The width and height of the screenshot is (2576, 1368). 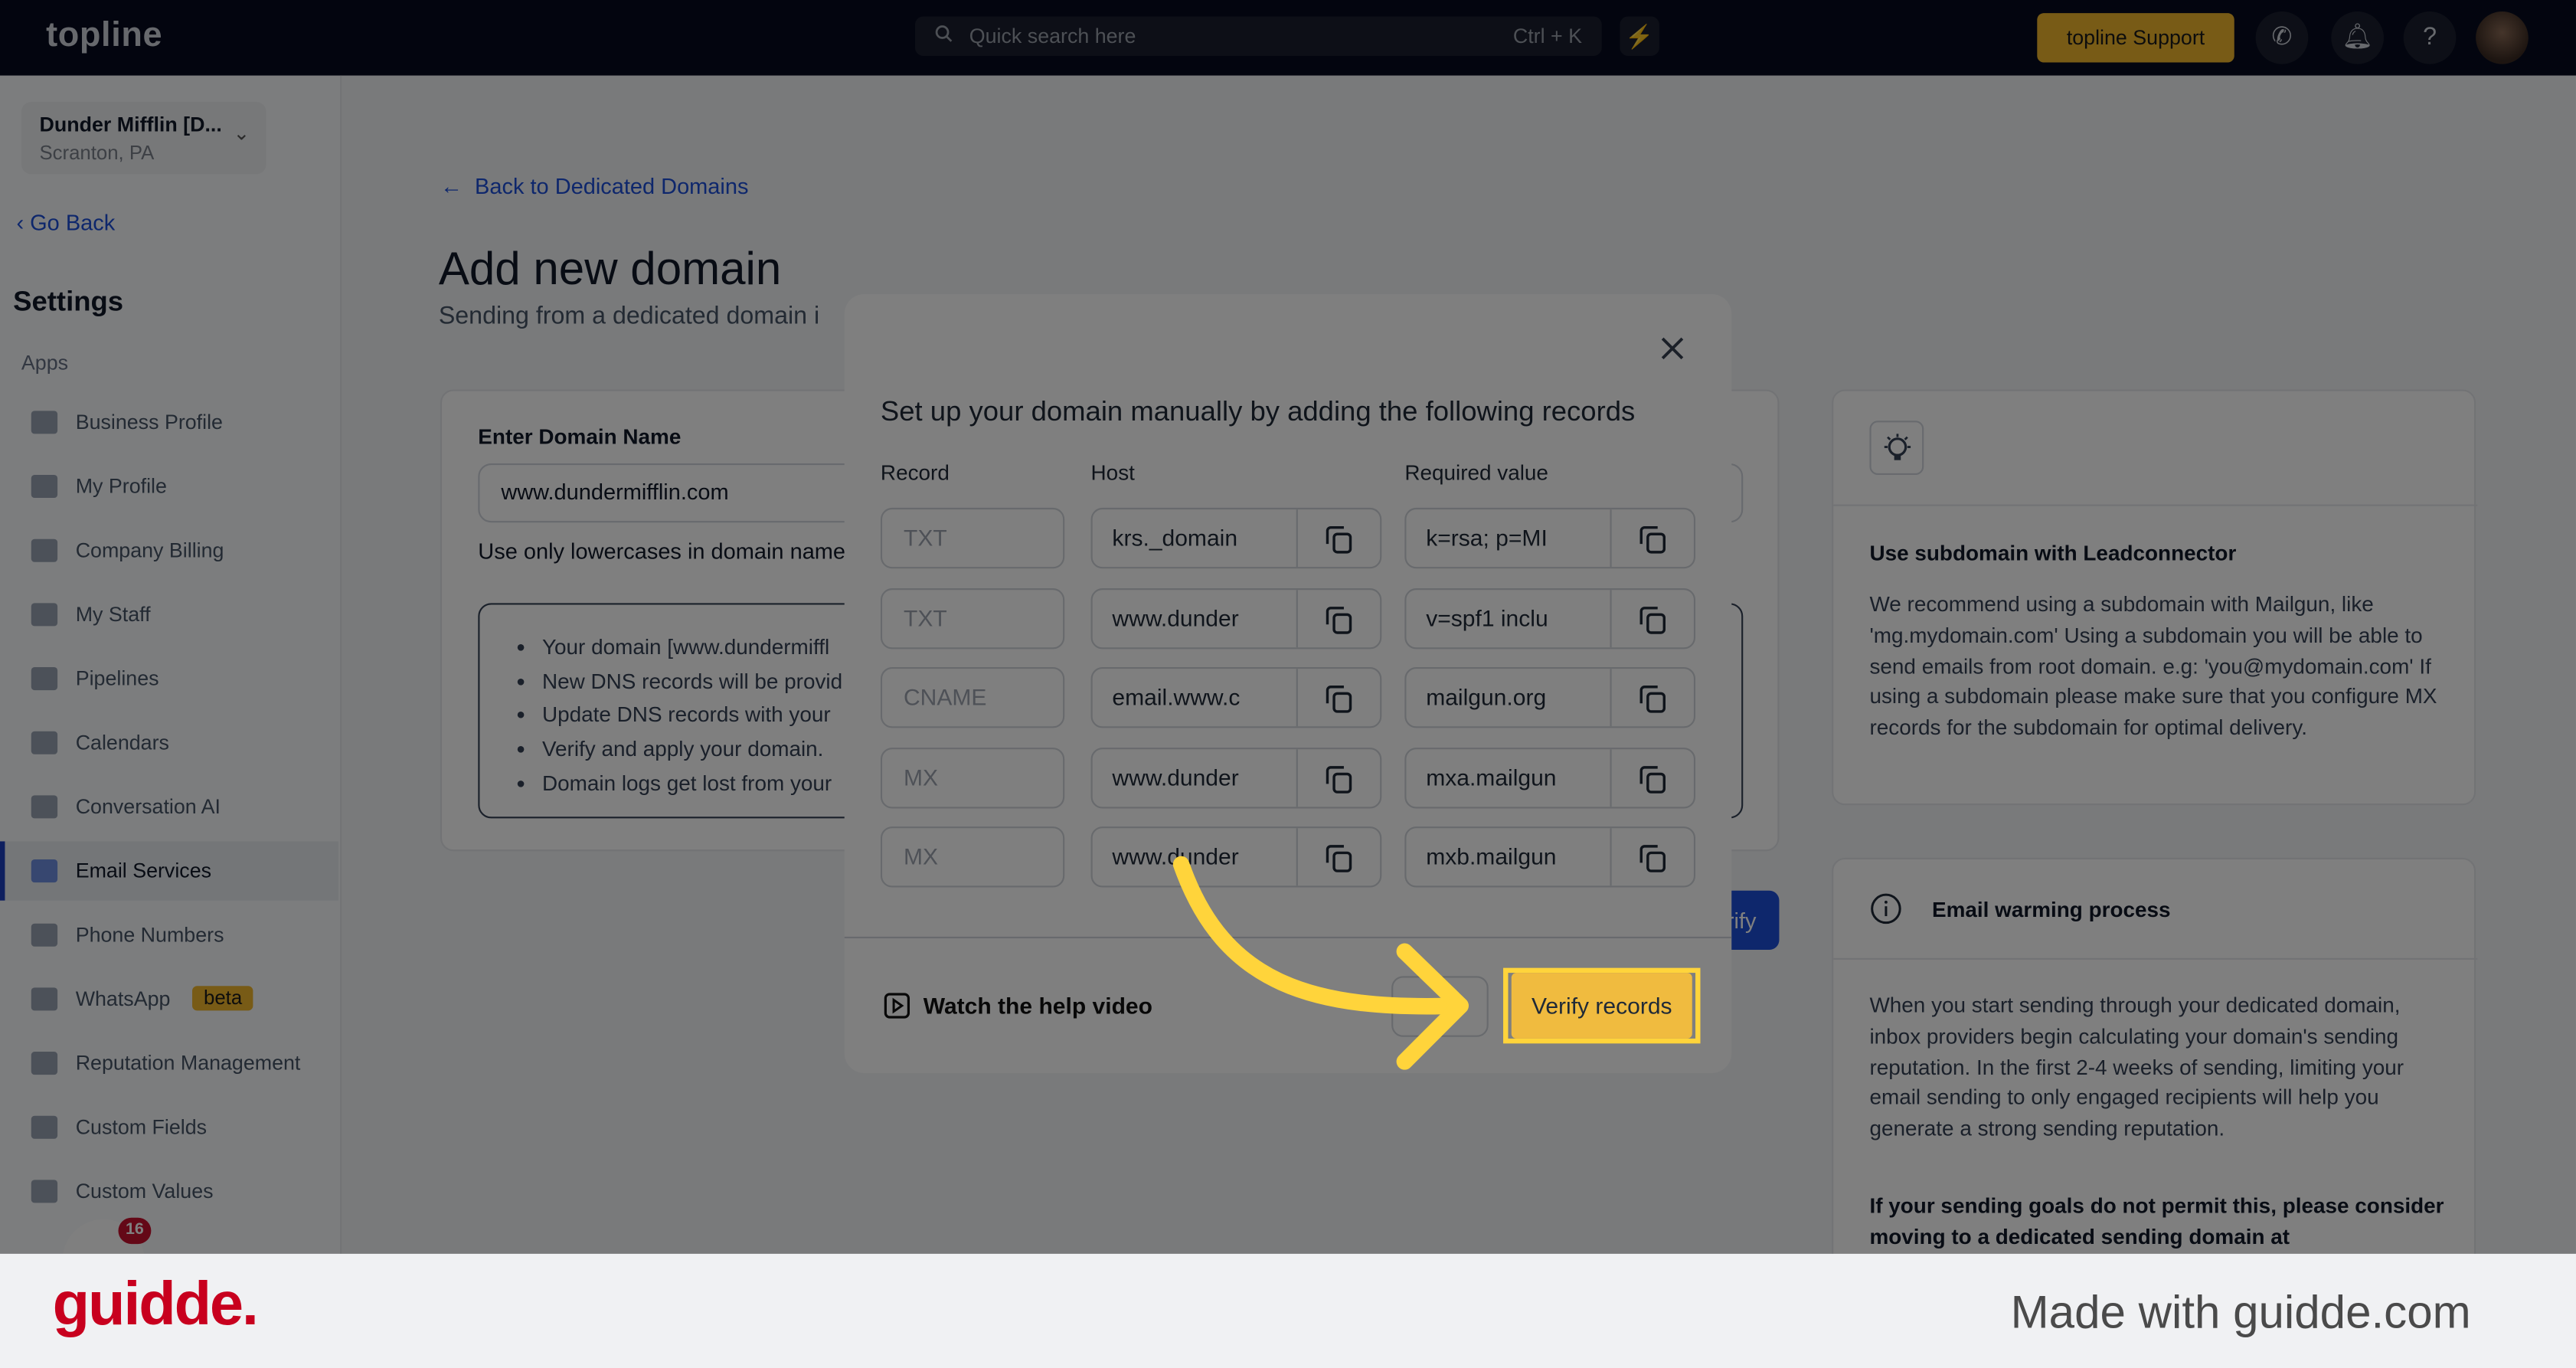 What do you see at coordinates (2240, 1312) in the screenshot?
I see `made-with-text: Made with guidde.com` at bounding box center [2240, 1312].